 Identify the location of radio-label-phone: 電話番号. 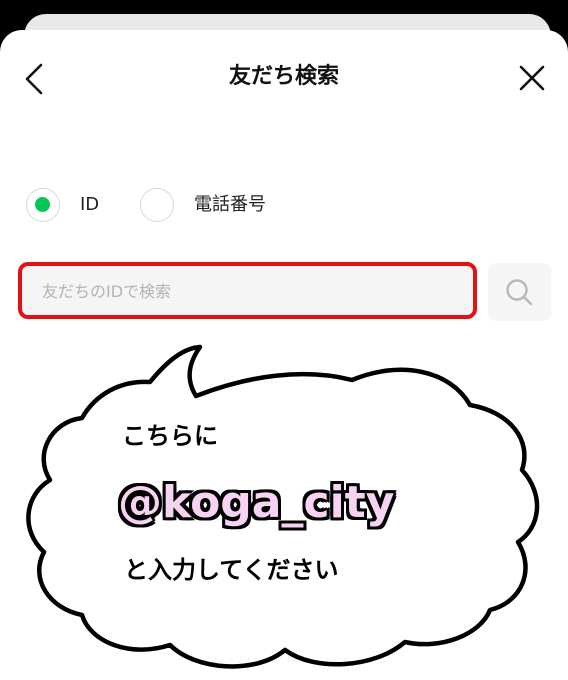
(230, 204).